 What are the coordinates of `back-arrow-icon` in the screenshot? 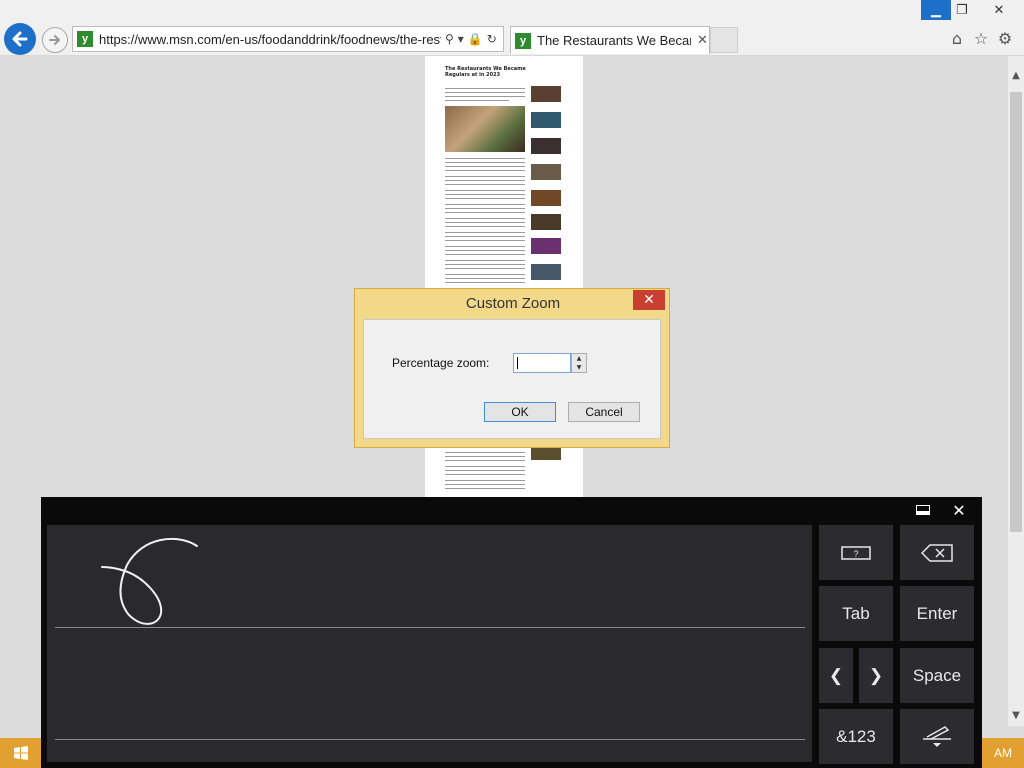 It's located at (20, 39).